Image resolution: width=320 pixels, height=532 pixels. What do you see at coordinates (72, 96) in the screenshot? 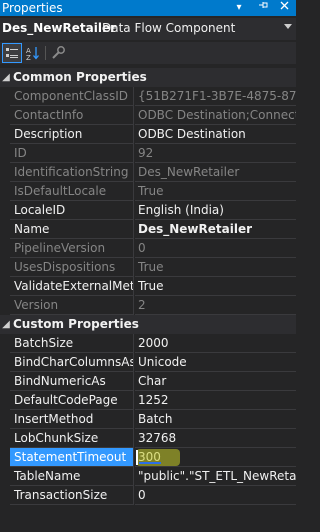
I see `property-name: ComponentClassID` at bounding box center [72, 96].